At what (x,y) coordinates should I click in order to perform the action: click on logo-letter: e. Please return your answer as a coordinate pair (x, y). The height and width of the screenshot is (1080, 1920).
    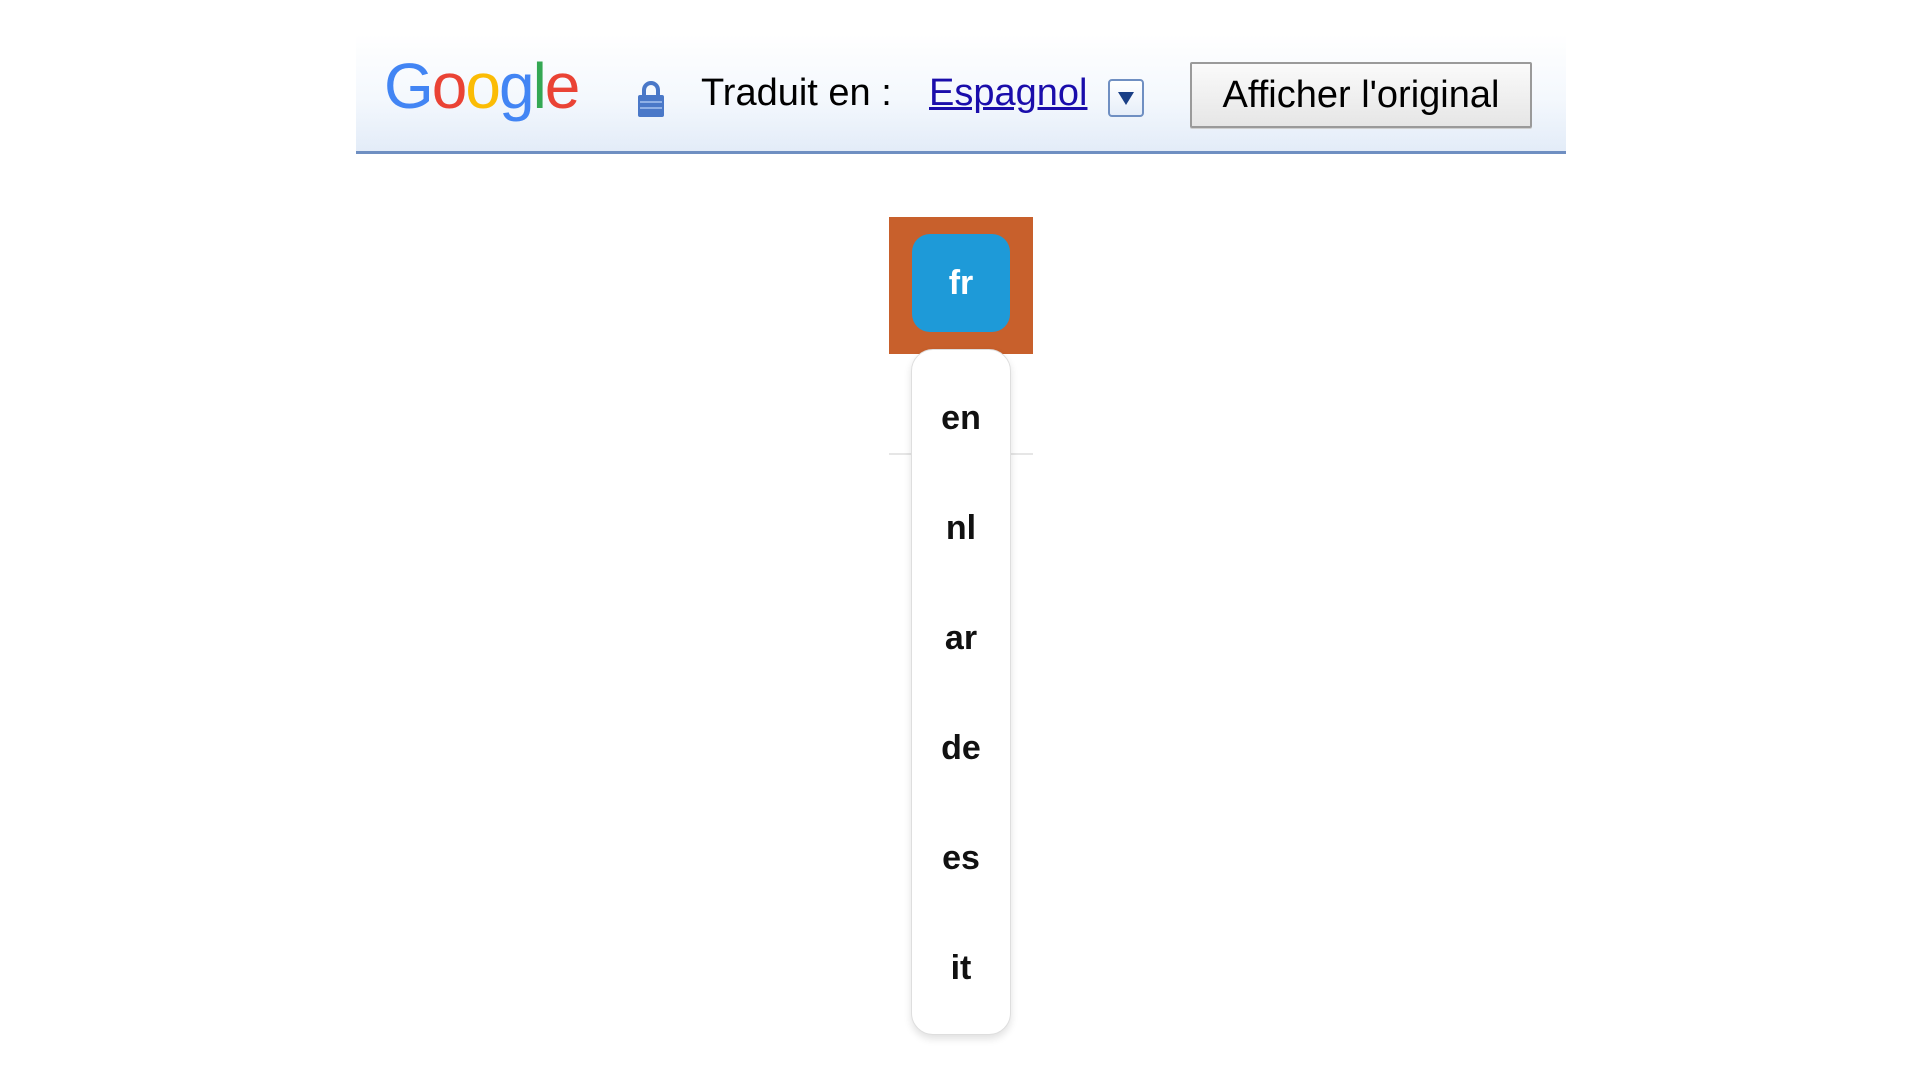
    Looking at the image, I should click on (562, 86).